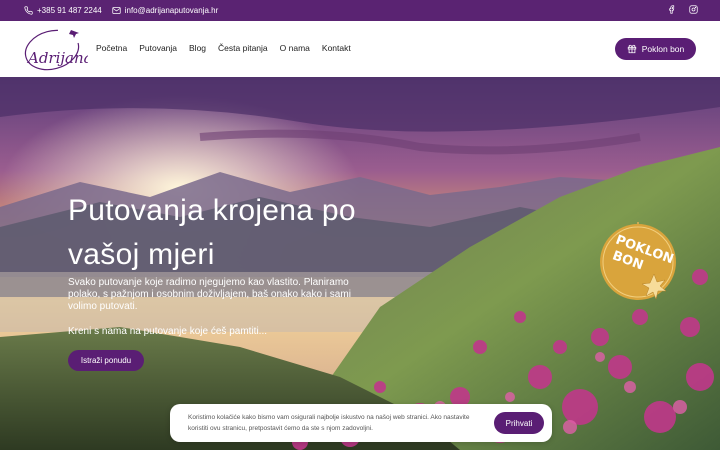 The height and width of the screenshot is (450, 720). Describe the element at coordinates (116, 10) in the screenshot. I see `mail-icon` at that location.